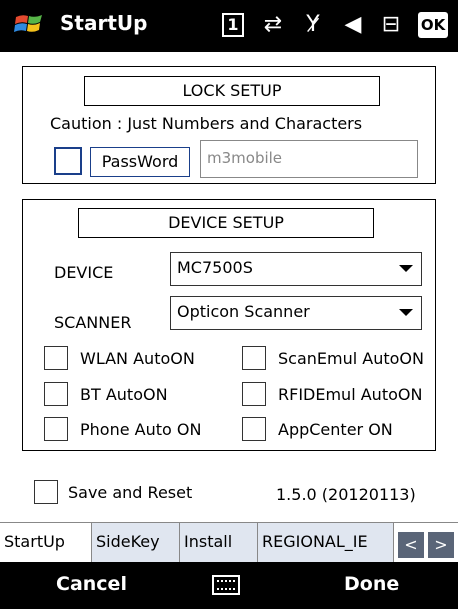  Describe the element at coordinates (335, 429) in the screenshot. I see `appcenter-on-label: AppCenter ON` at that location.